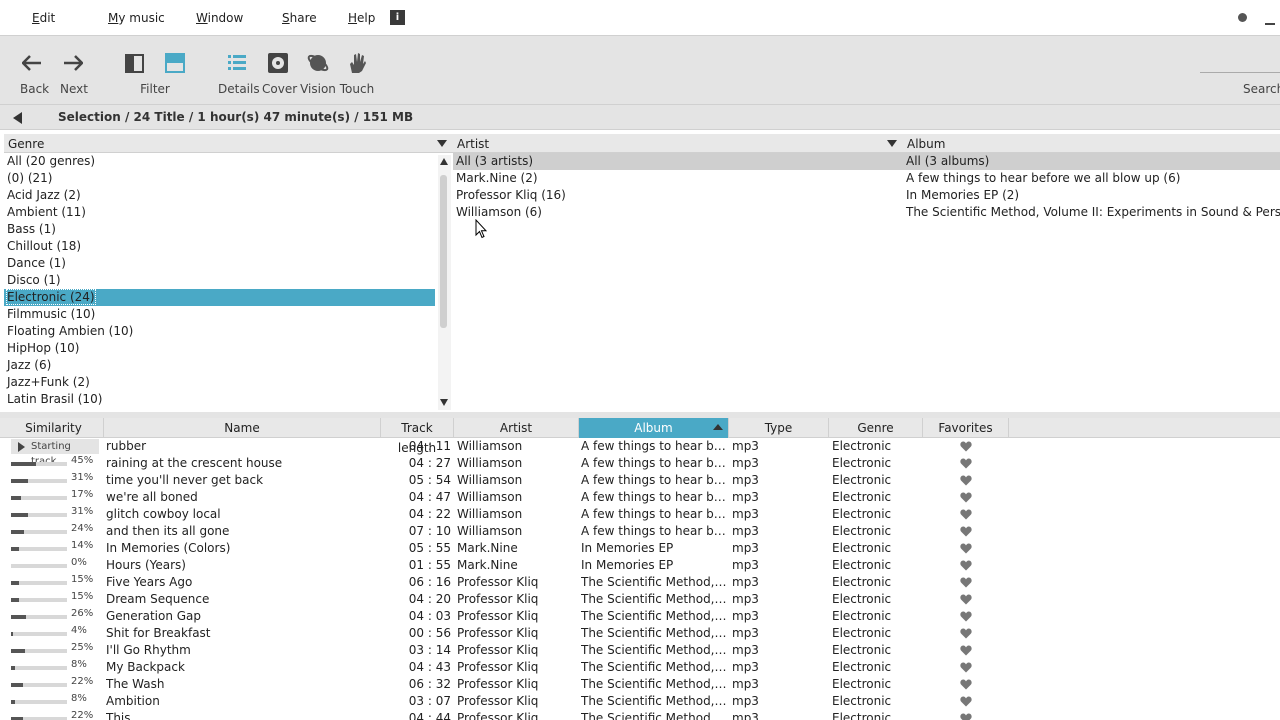  Describe the element at coordinates (1091, 195) in the screenshot. I see `album-item: In Memories EP (2)` at that location.